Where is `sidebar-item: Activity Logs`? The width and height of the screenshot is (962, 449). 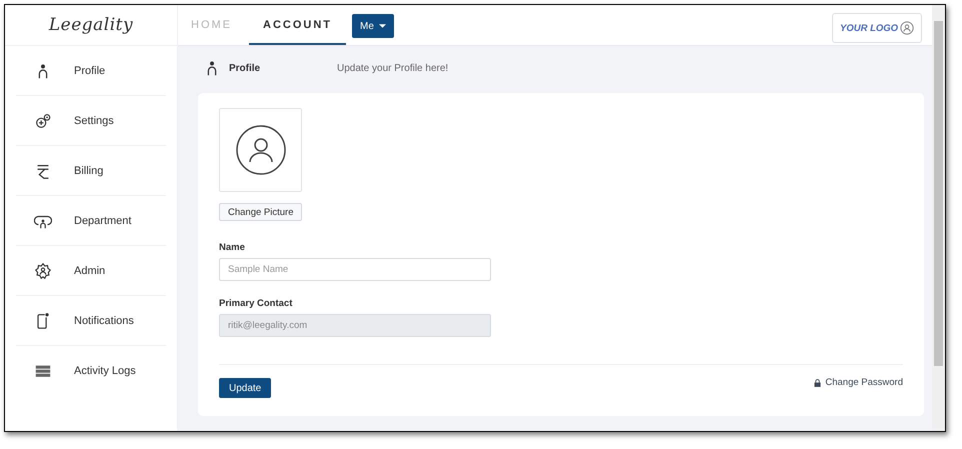 sidebar-item: Activity Logs is located at coordinates (91, 370).